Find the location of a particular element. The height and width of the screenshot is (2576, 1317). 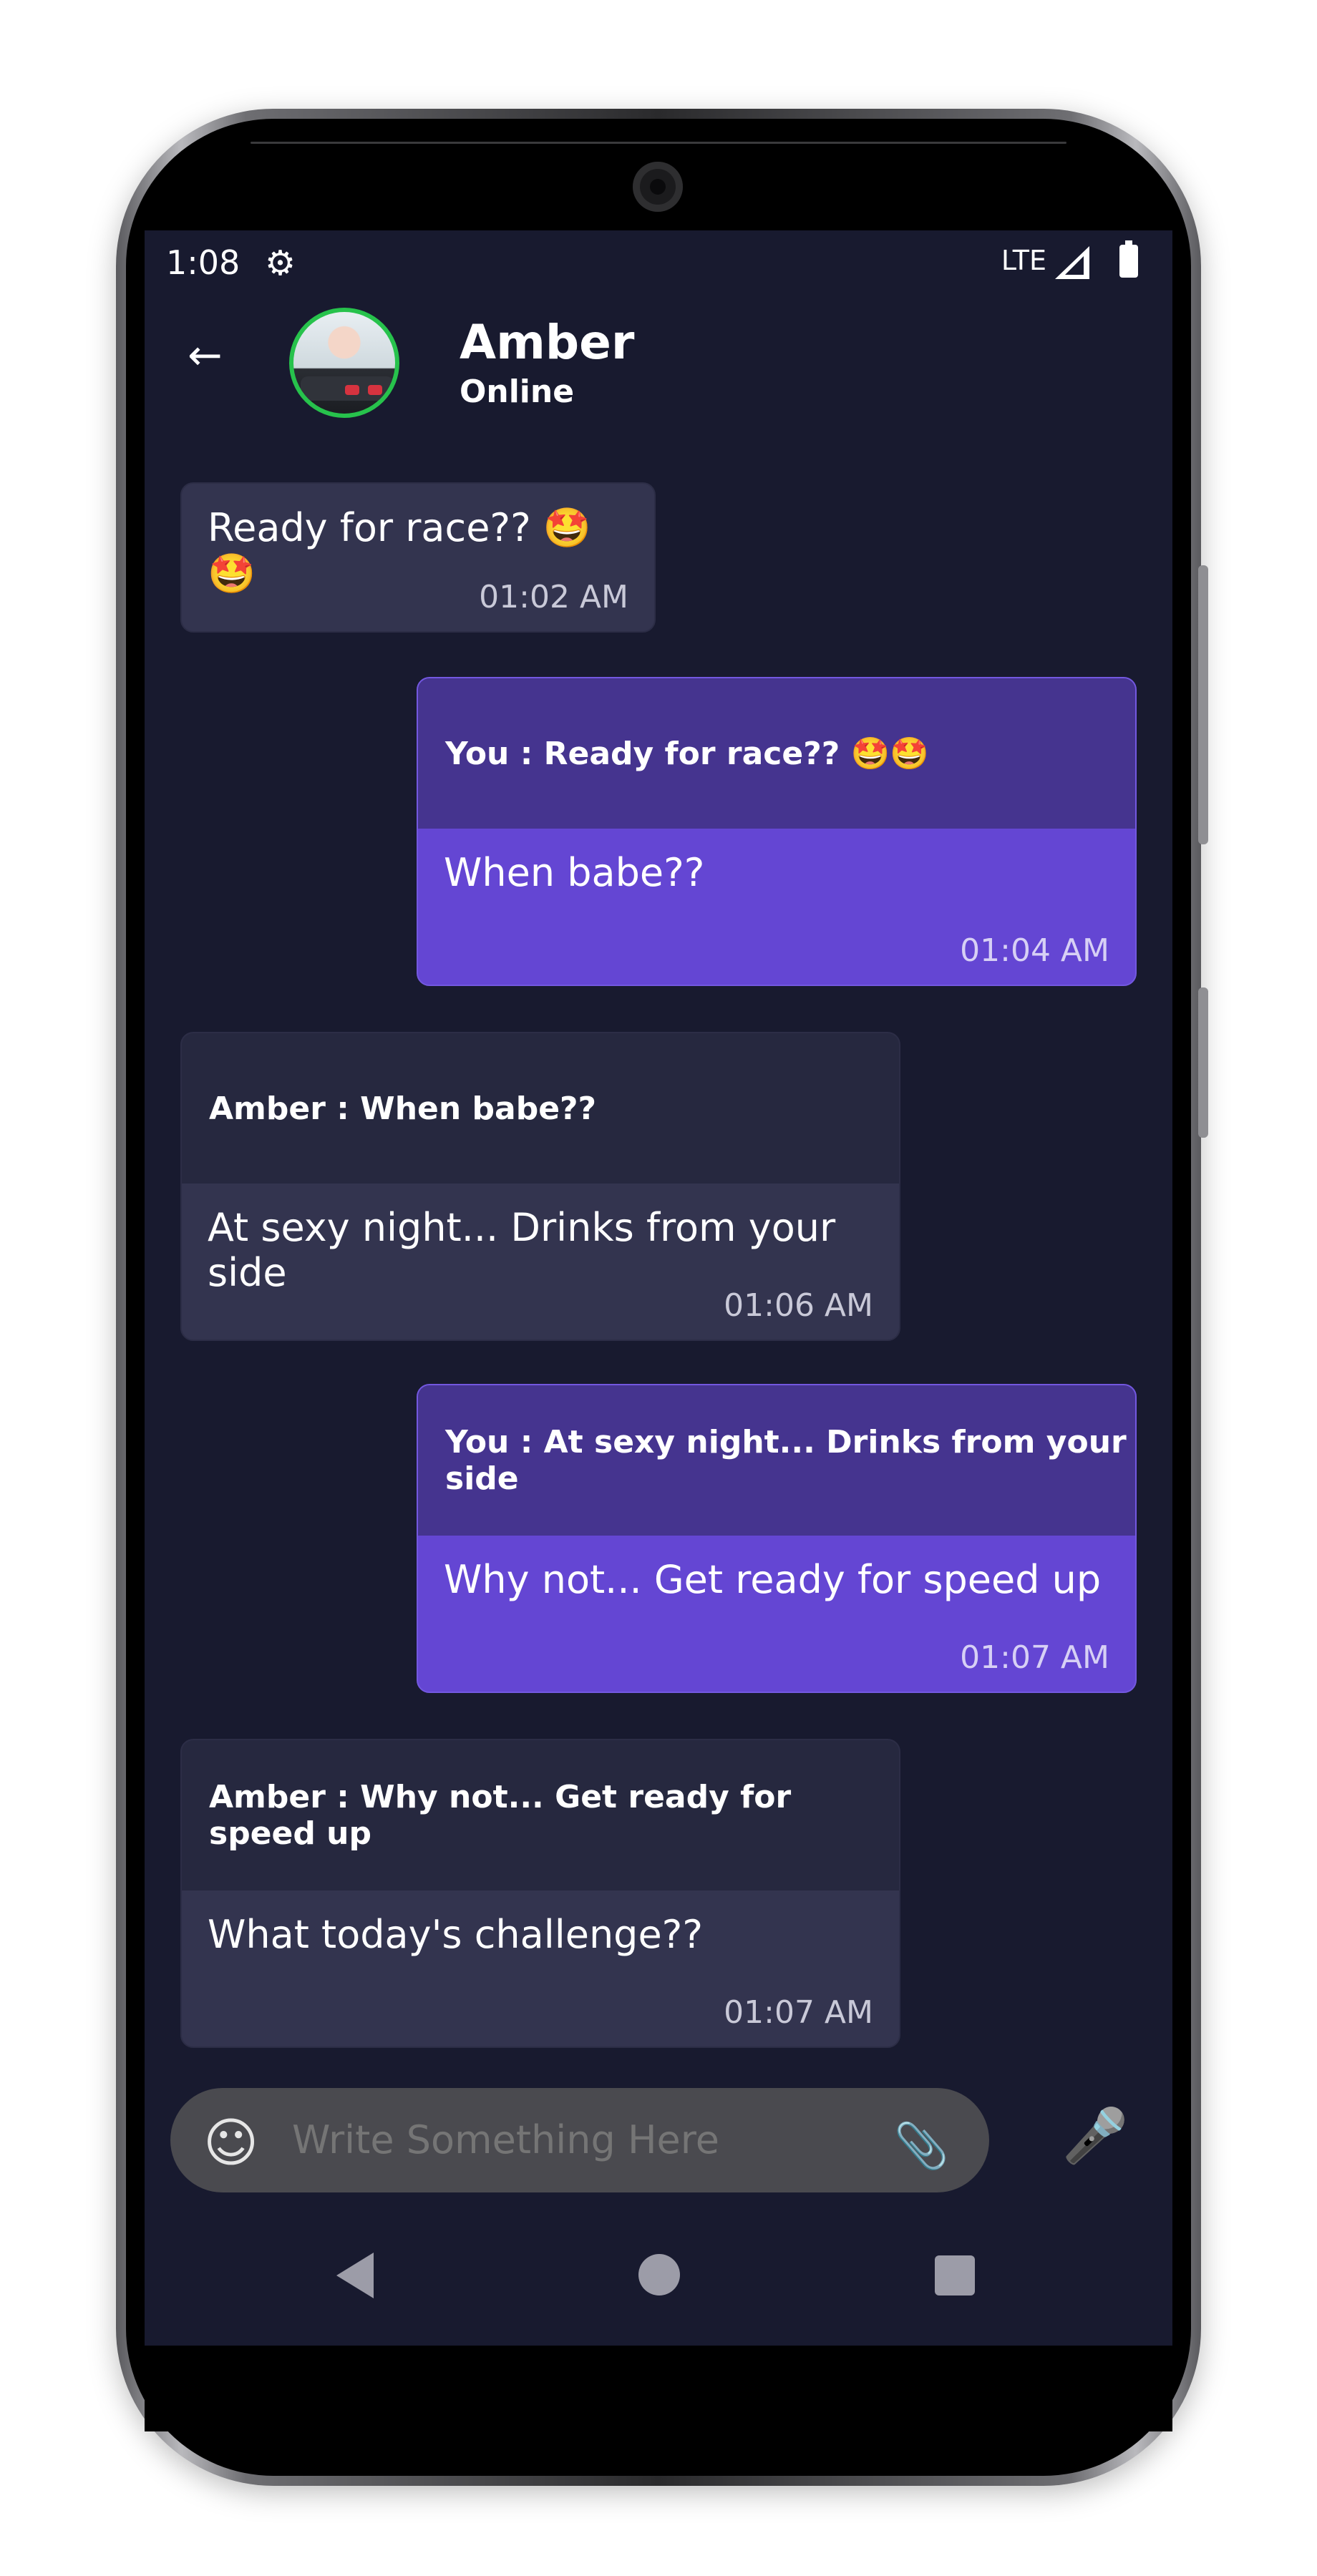

gear-icon: ⚙ is located at coordinates (280, 263).